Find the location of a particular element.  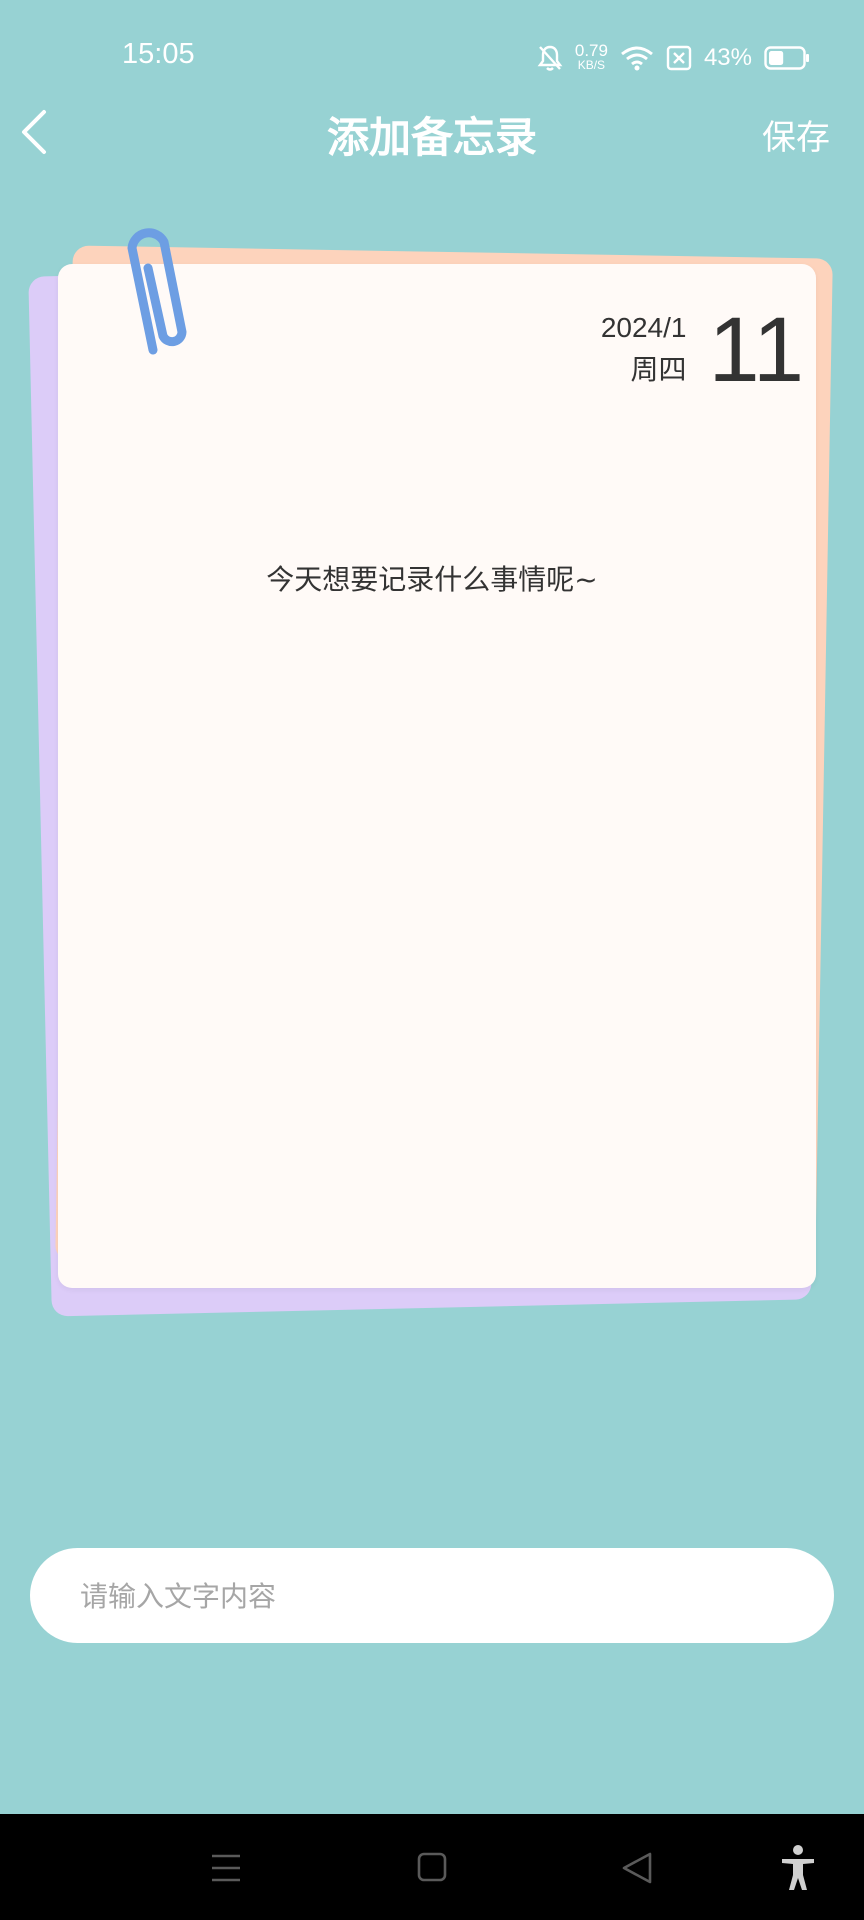

net-speed-value: 0.79 is located at coordinates (591, 50).